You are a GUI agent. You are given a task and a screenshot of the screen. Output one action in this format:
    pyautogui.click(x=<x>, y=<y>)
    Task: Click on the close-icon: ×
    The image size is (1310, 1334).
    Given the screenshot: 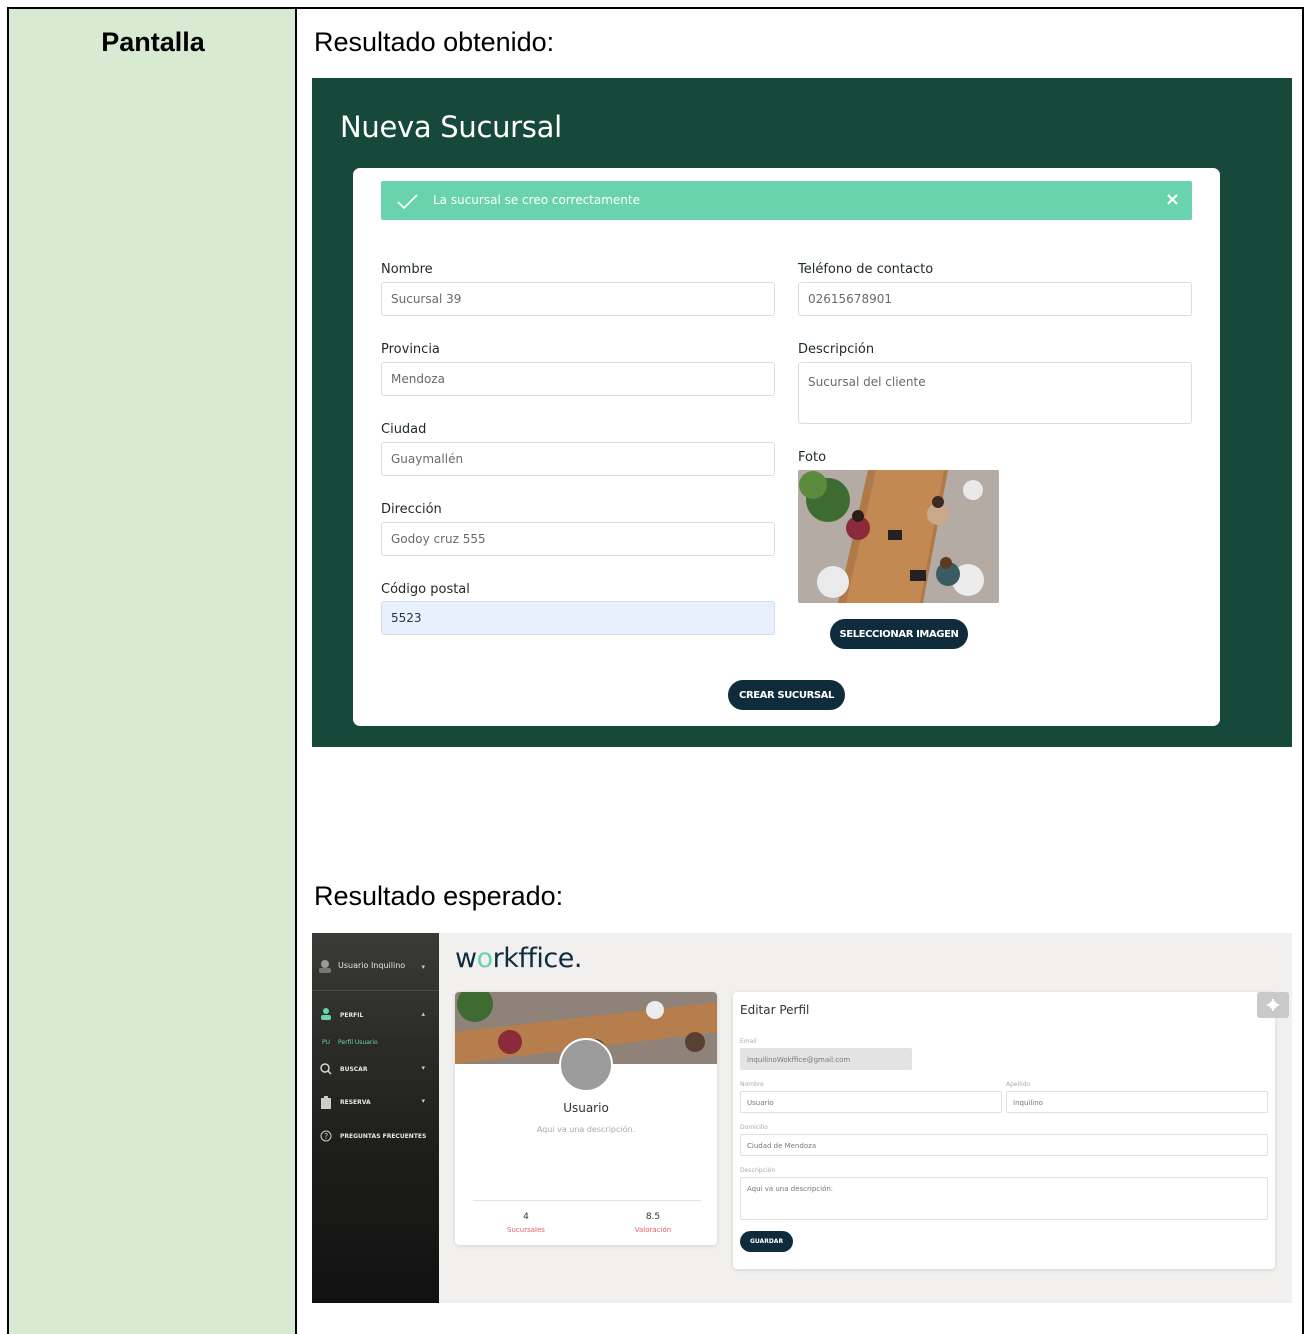 What is the action you would take?
    pyautogui.click(x=1172, y=199)
    